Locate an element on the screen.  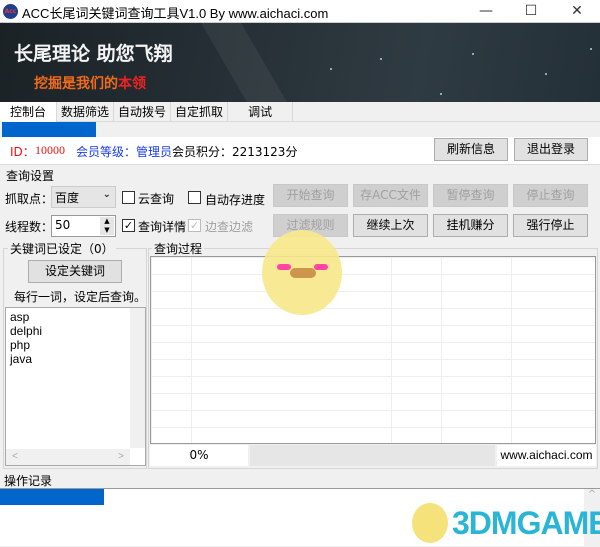
cloud-query-label: 云查询 is located at coordinates (156, 199).